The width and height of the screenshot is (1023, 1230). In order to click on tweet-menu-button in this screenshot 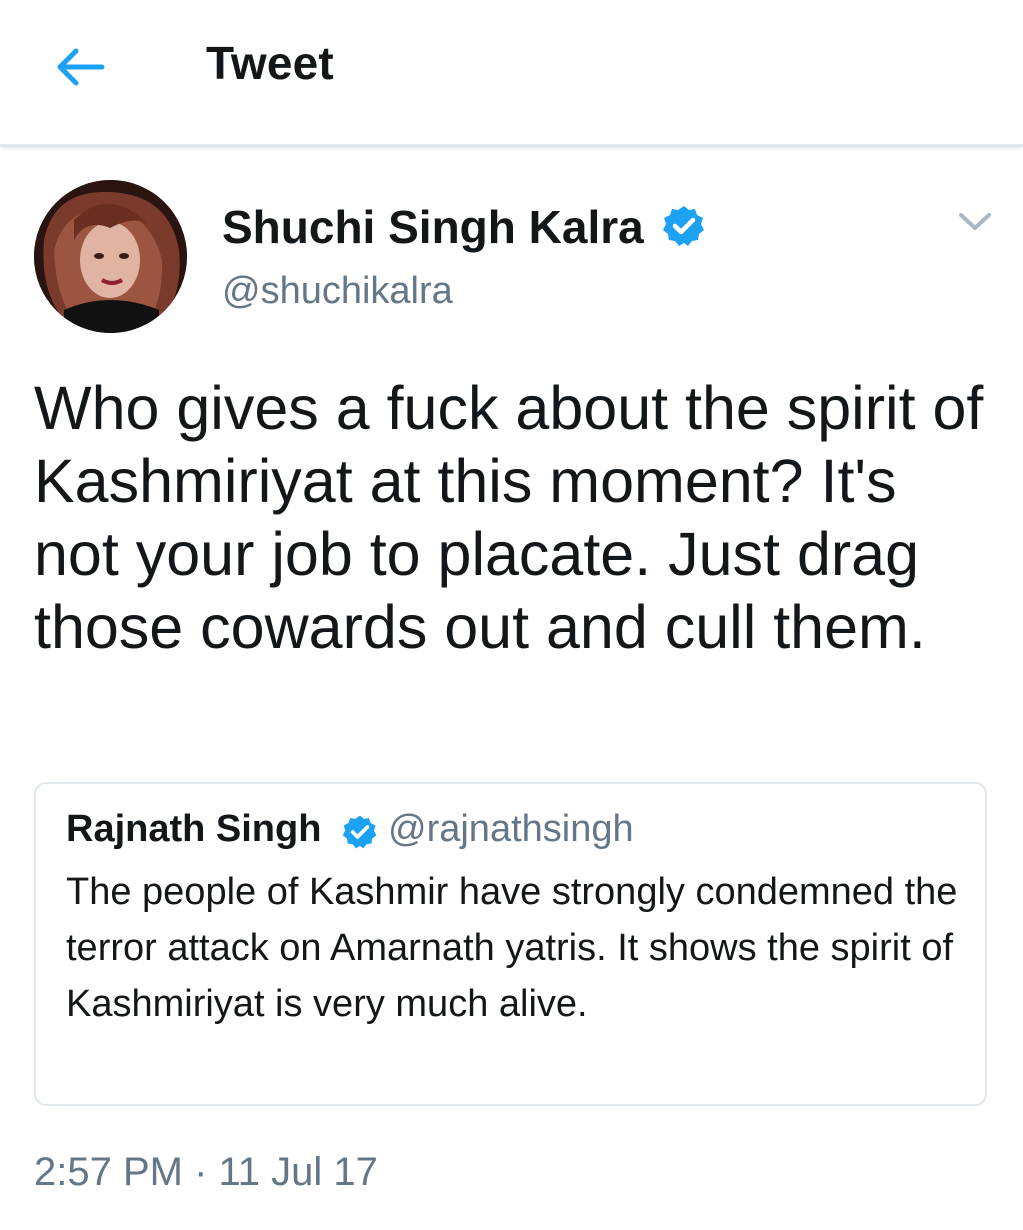, I will do `click(975, 221)`.